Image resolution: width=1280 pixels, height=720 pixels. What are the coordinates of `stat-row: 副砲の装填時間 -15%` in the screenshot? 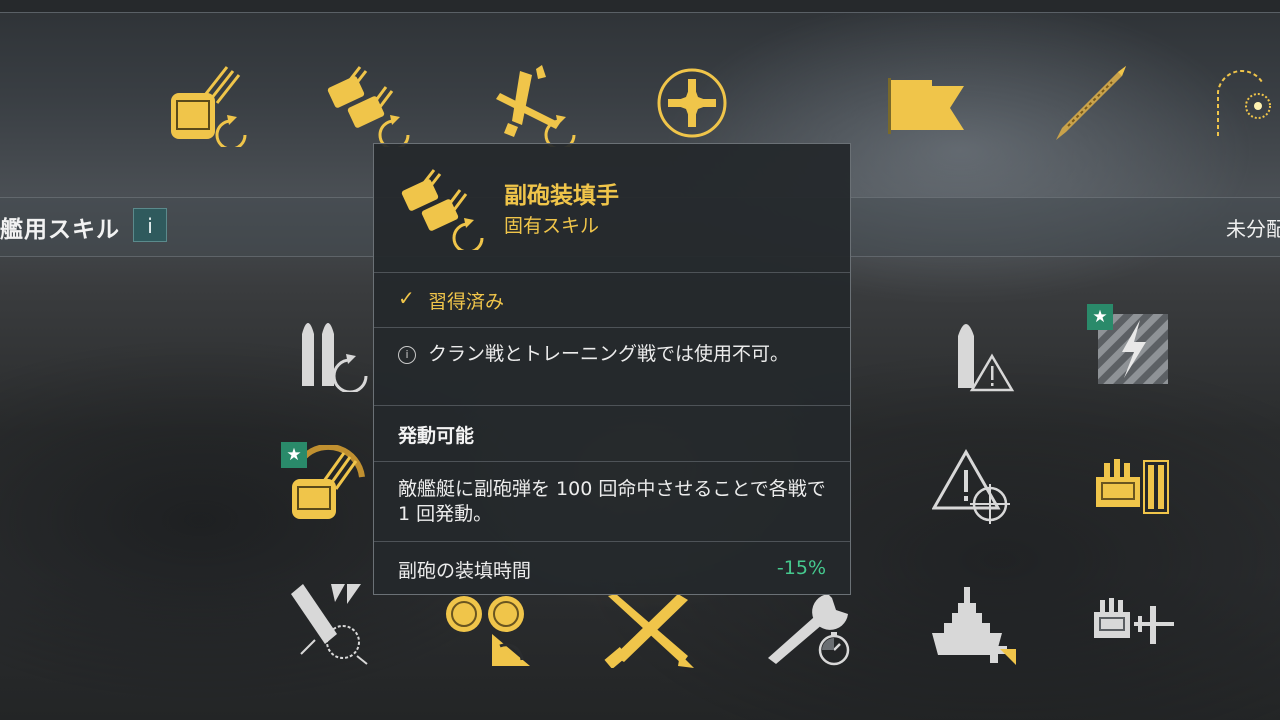 It's located at (612, 568).